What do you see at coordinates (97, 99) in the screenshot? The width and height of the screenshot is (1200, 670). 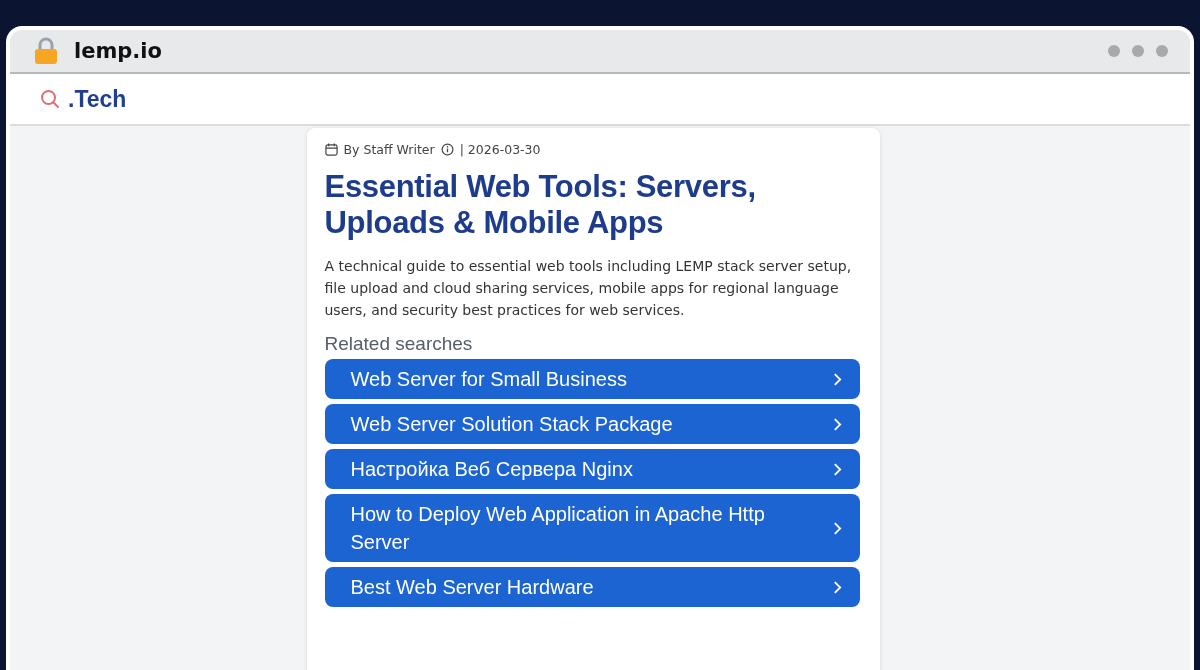 I see `site-logo: .Tech` at bounding box center [97, 99].